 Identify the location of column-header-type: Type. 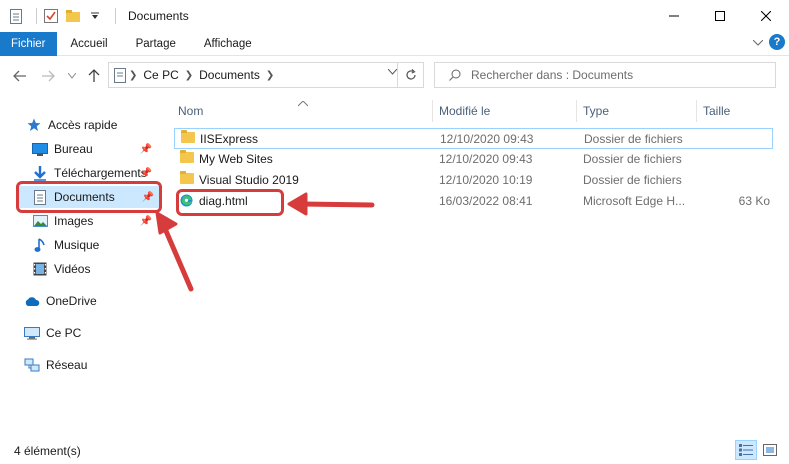
(596, 111).